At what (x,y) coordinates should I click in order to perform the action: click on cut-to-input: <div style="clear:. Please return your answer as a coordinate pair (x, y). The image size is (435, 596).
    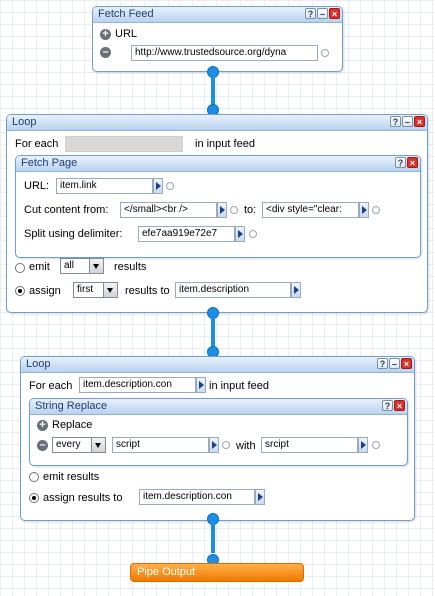
    Looking at the image, I should click on (310, 210).